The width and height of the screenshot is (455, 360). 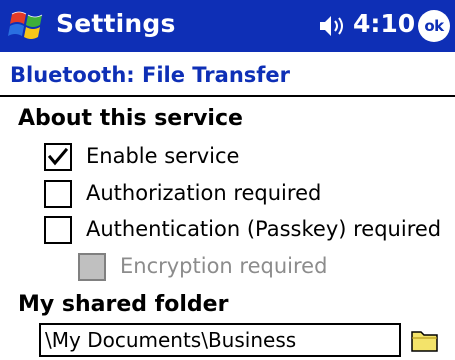 What do you see at coordinates (170, 340) in the screenshot?
I see `shared-folder-value: \My Documents\Business` at bounding box center [170, 340].